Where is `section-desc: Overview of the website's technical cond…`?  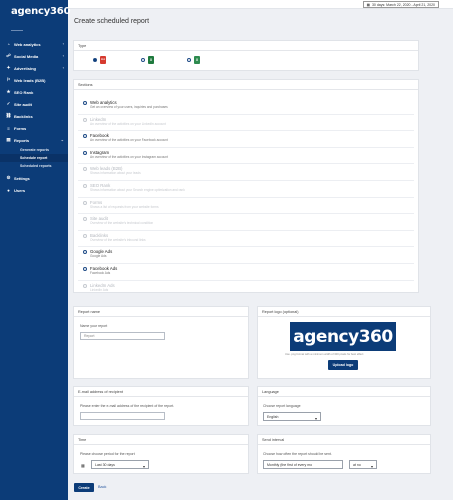
section-desc: Overview of the website's technical cond… is located at coordinates (122, 223).